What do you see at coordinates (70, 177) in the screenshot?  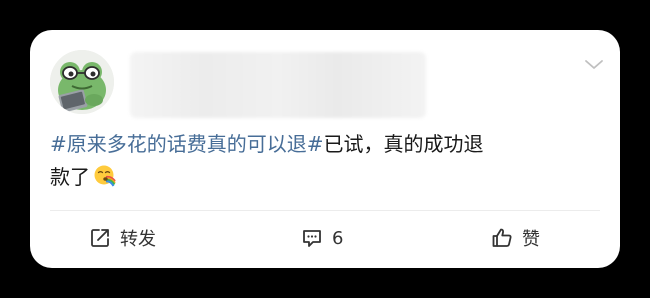 I see `post-body-line2: 款了` at bounding box center [70, 177].